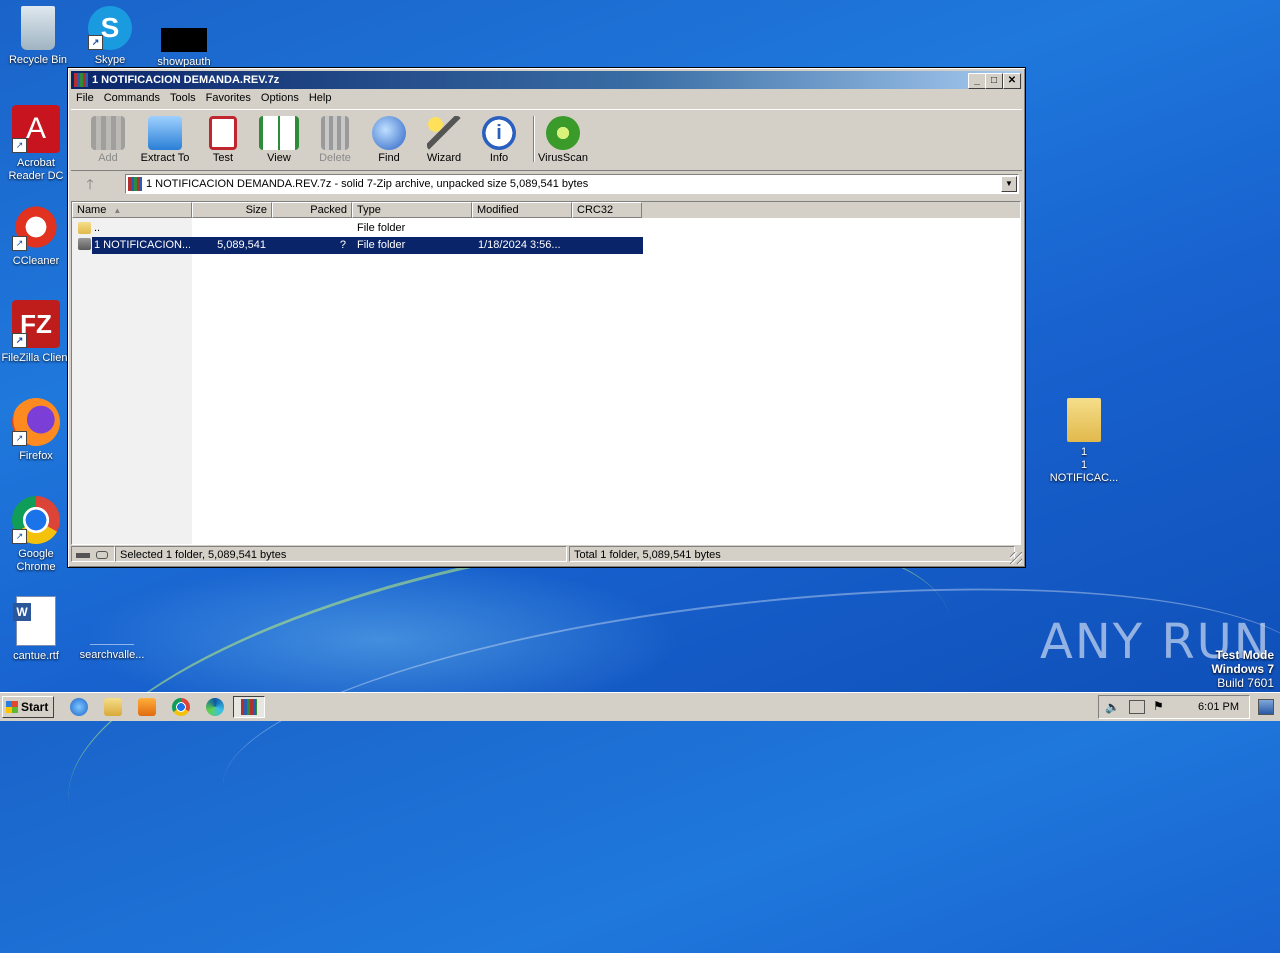 This screenshot has width=1280, height=953. I want to click on window-title: 1 NOTIFICACION DEMANDA.REV.7z, so click(186, 80).